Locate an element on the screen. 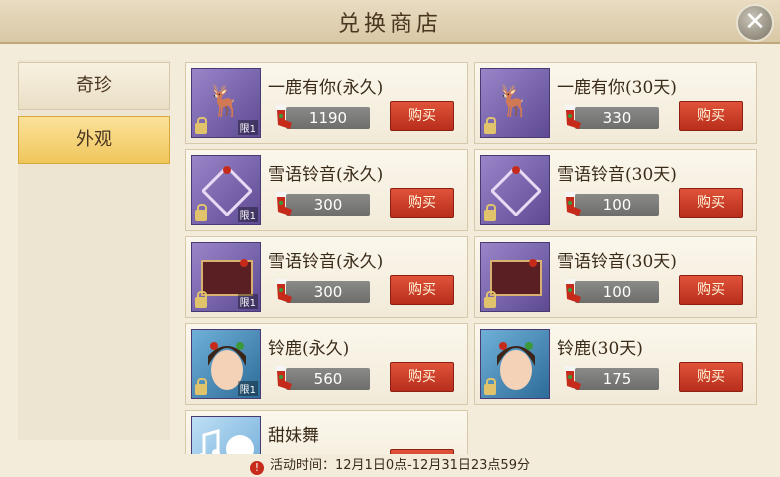 The image size is (780, 477). item-price: 330 is located at coordinates (617, 118).